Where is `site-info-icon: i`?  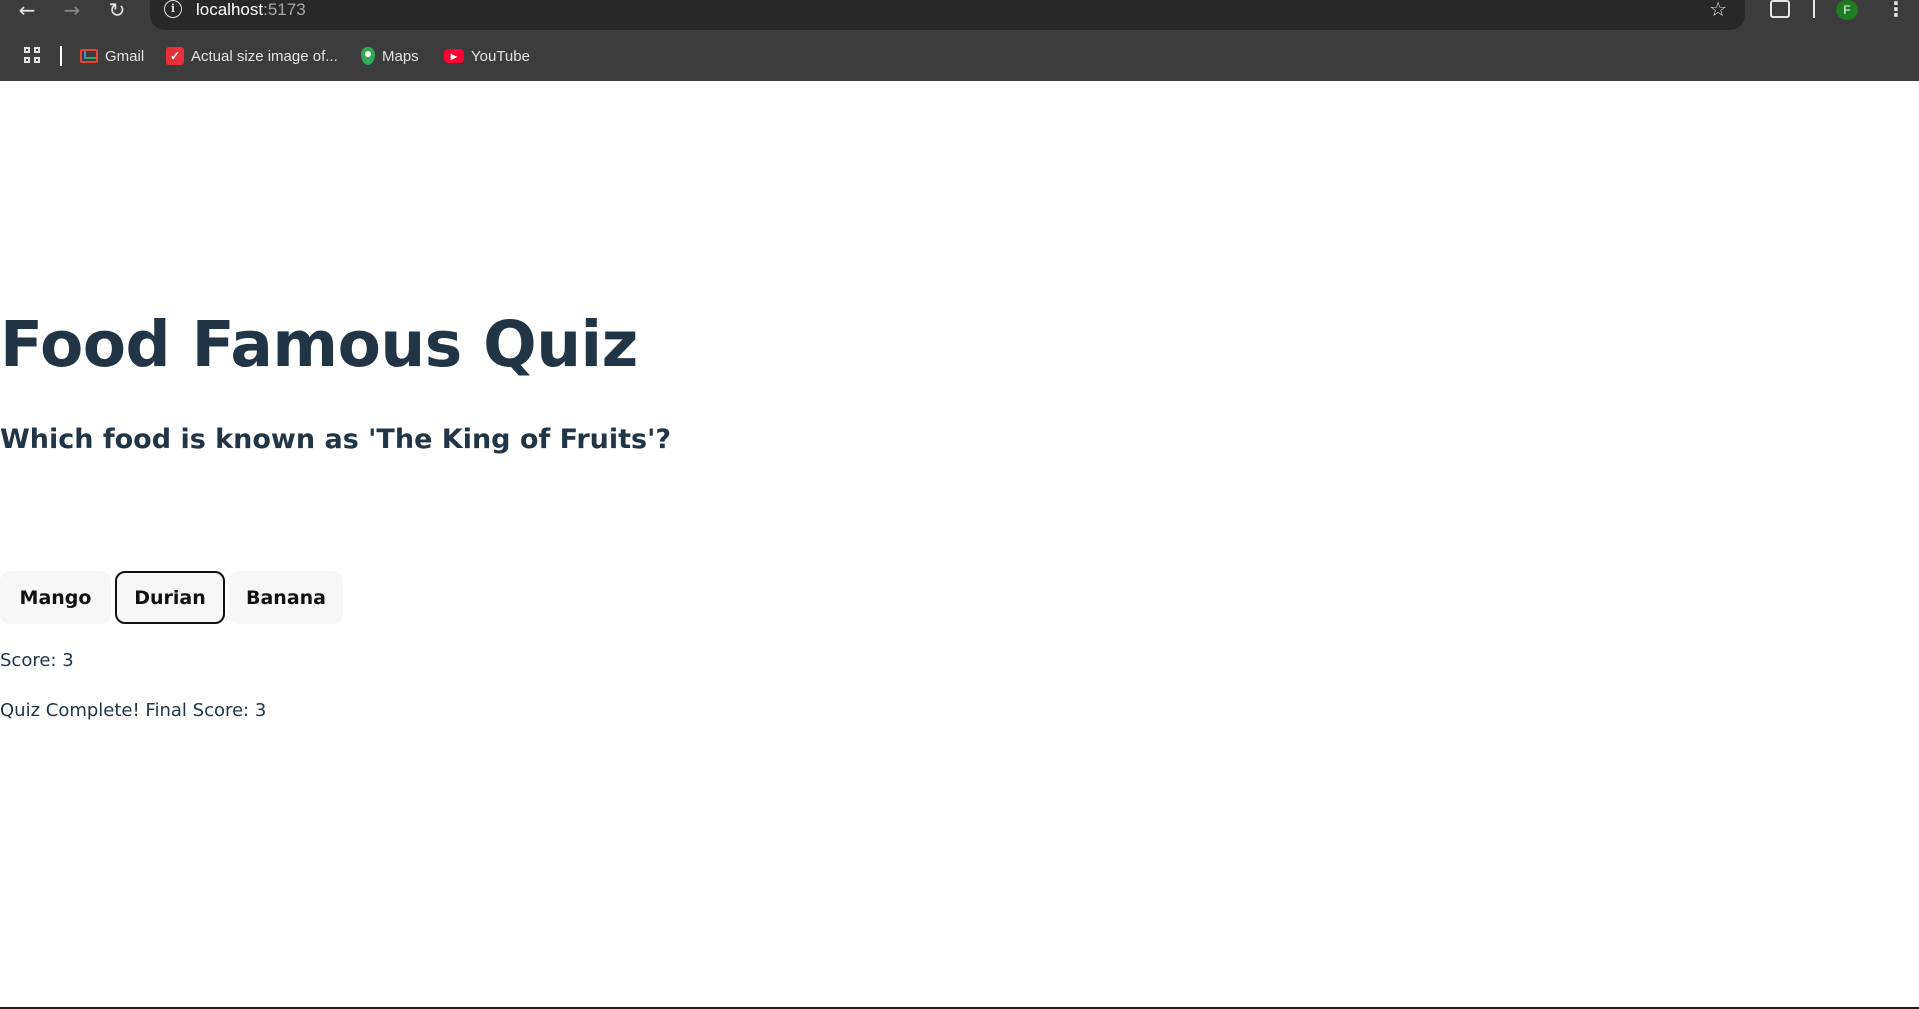
site-info-icon: i is located at coordinates (173, 9).